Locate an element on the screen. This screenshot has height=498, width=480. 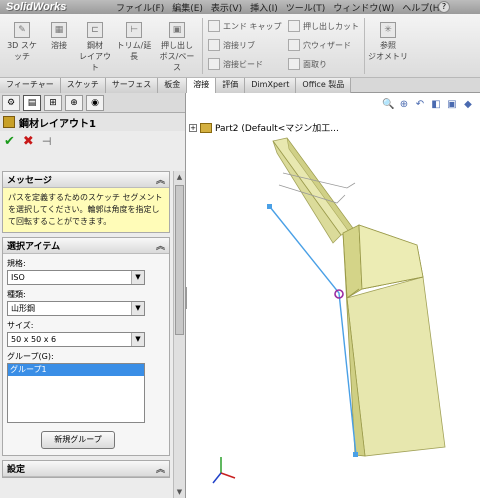
structural-member-icon: ⊏ is located at coordinates (95, 30).